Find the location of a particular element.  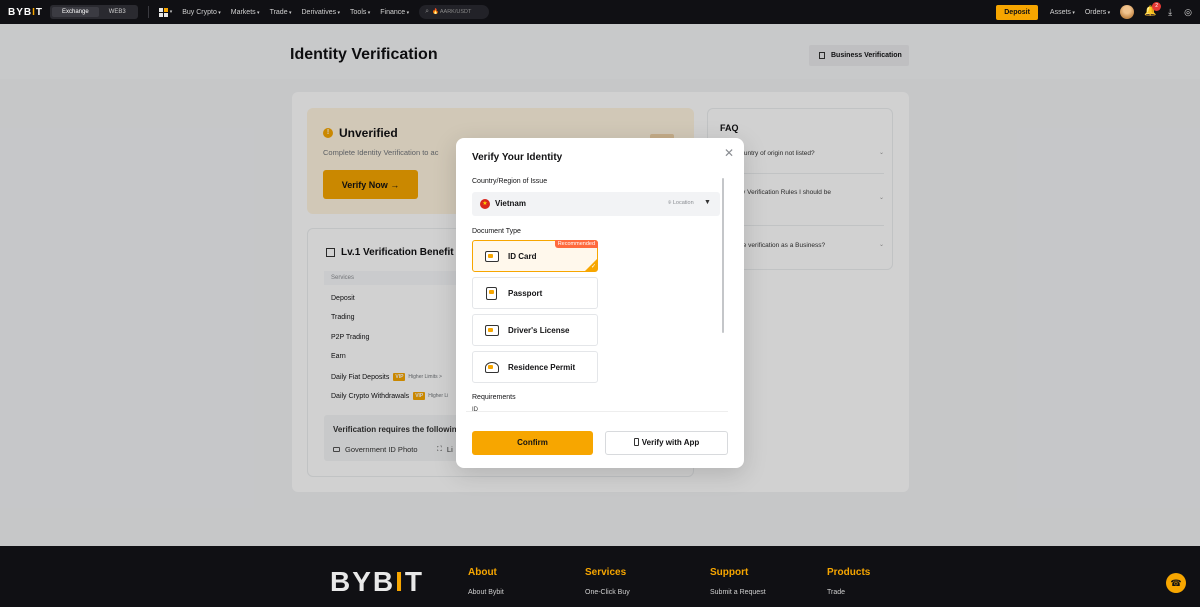

search-icon: ⌕ is located at coordinates (427, 11).